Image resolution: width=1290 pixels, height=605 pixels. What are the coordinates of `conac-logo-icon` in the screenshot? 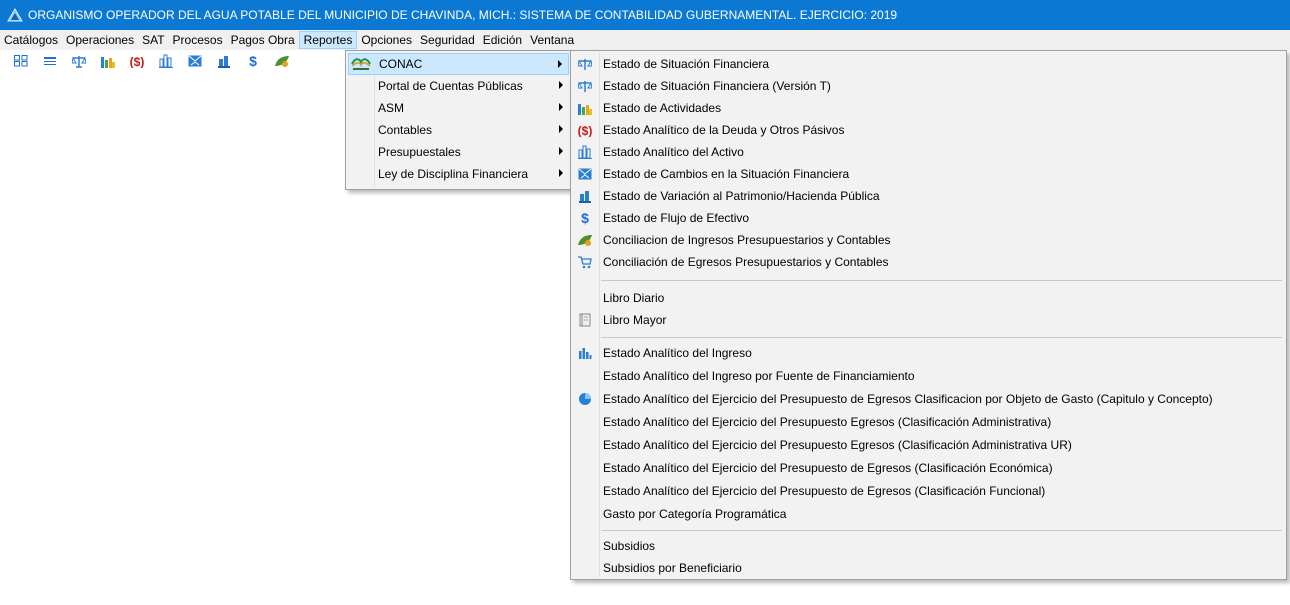 It's located at (361, 64).